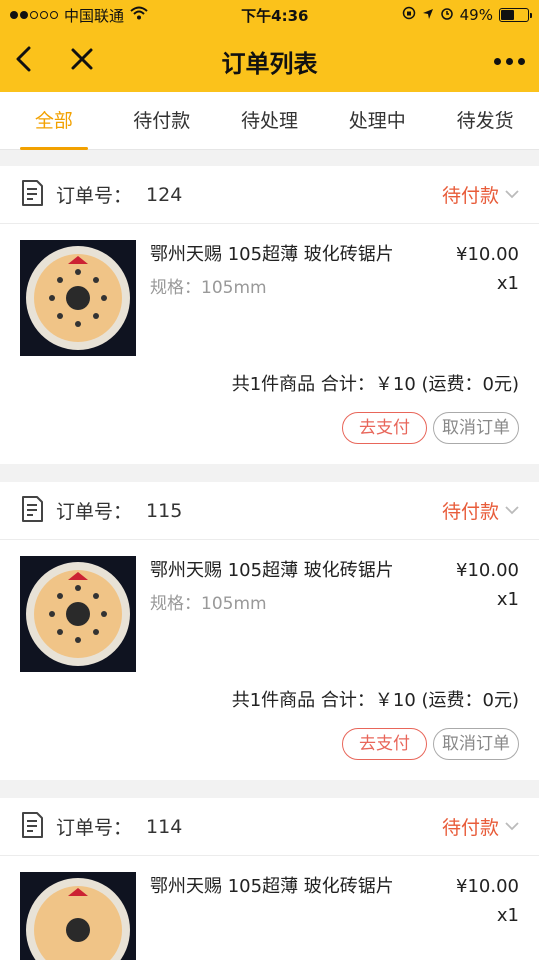 The width and height of the screenshot is (539, 960). I want to click on tab-pending-shipment: 待发货, so click(485, 121).